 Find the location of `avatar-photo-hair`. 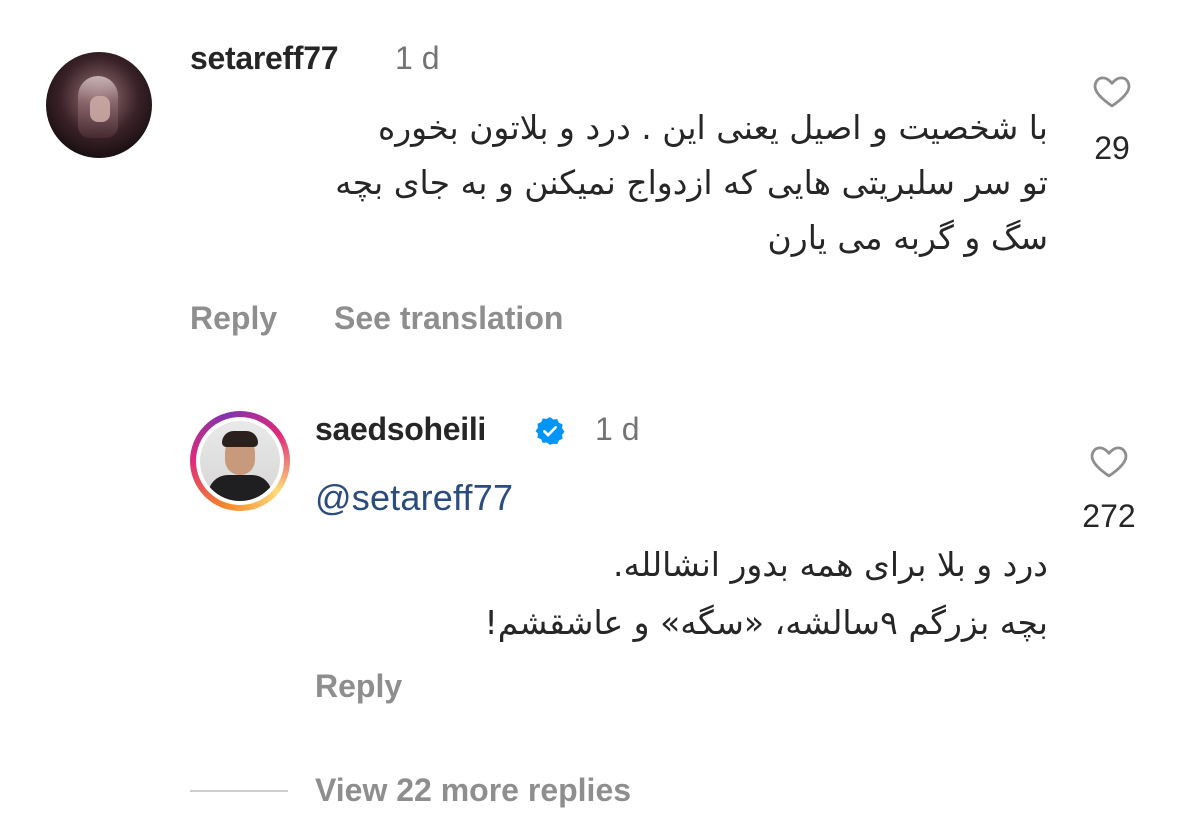

avatar-photo-hair is located at coordinates (240, 439).